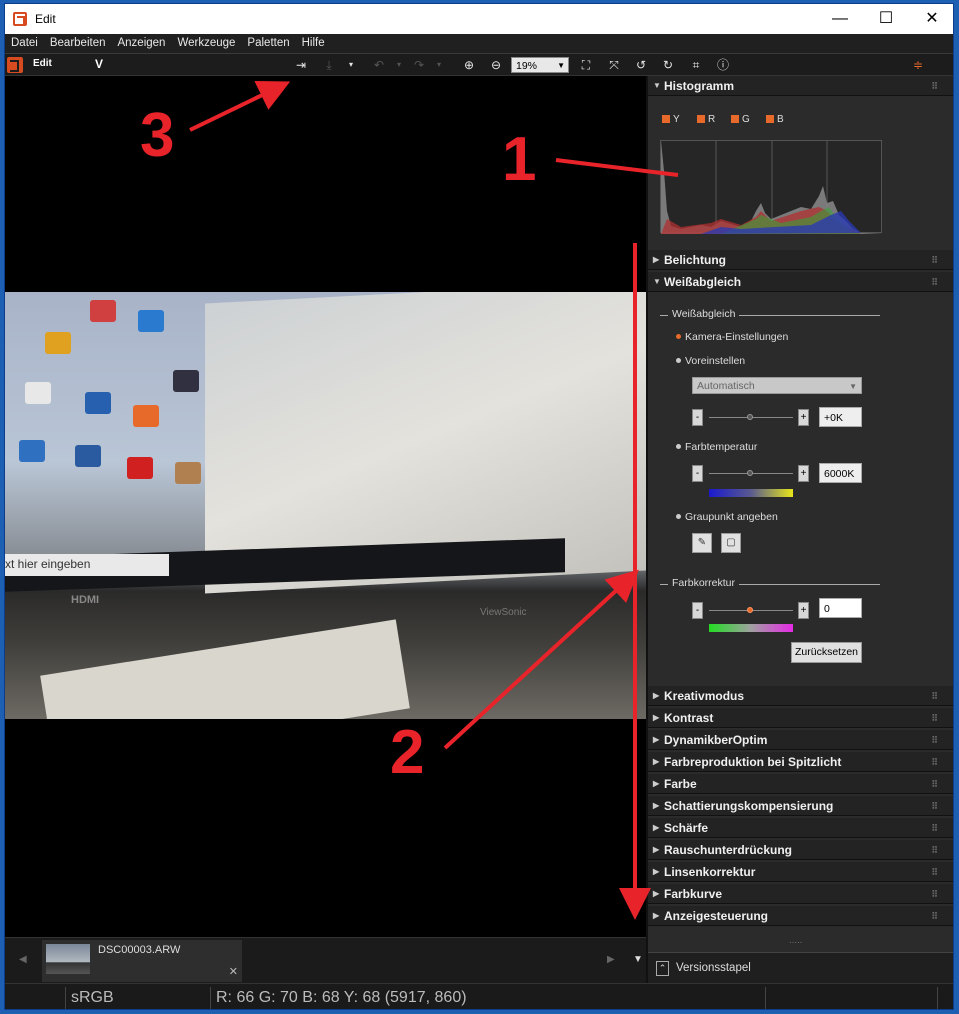 The width and height of the screenshot is (959, 1014). Describe the element at coordinates (15, 65) in the screenshot. I see `app-logo-icon` at that location.